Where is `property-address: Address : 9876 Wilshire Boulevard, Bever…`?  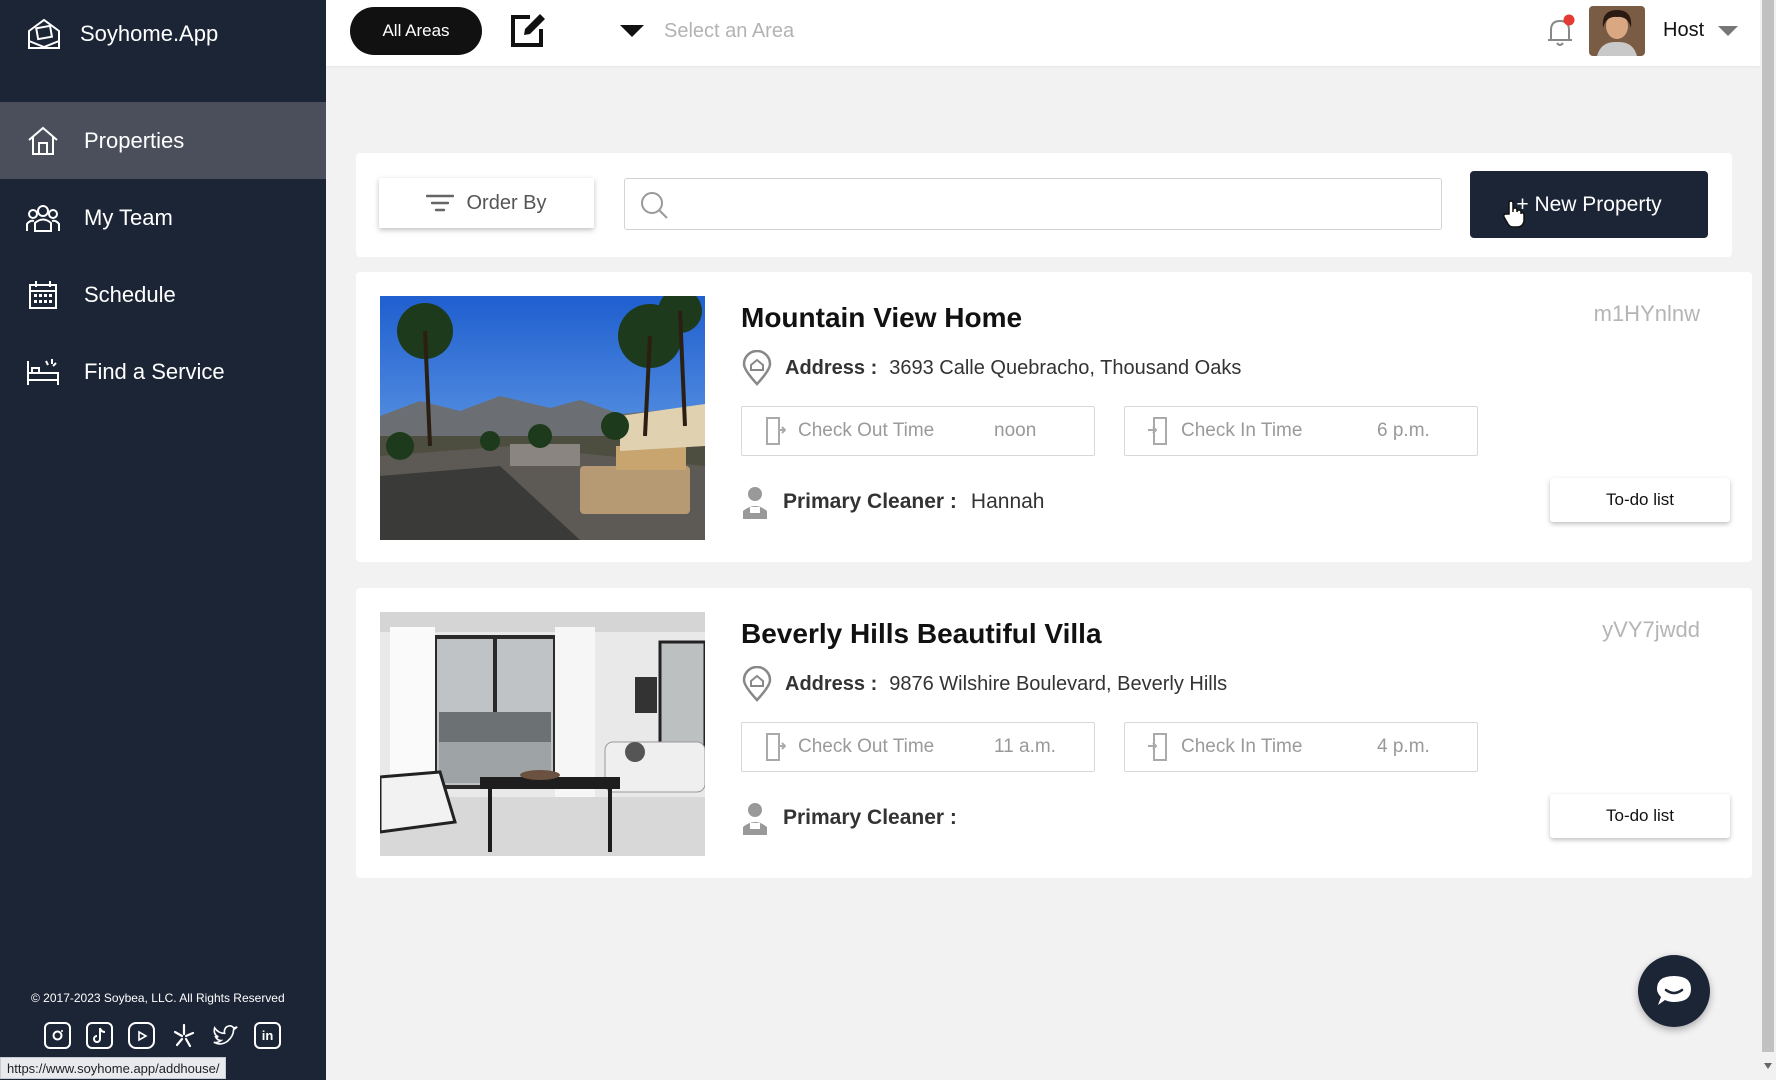 property-address: Address : 9876 Wilshire Boulevard, Bever… is located at coordinates (984, 684).